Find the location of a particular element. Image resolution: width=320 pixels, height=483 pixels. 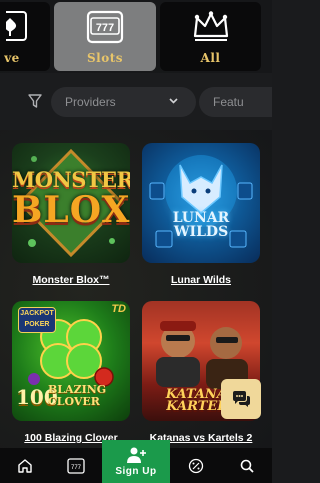

nav-promotions is located at coordinates (196, 465).